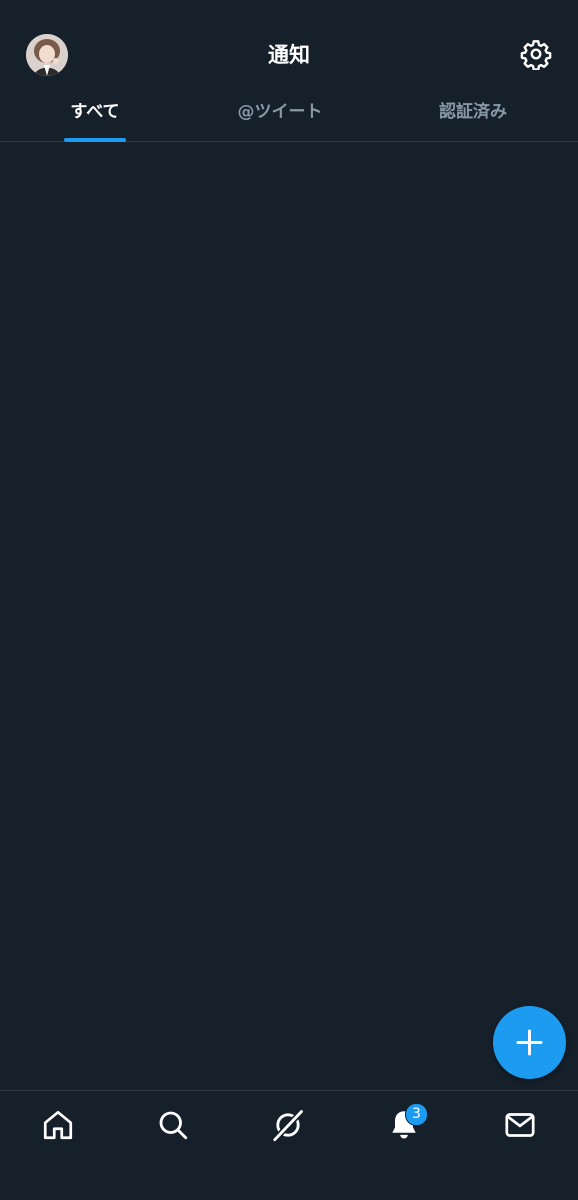  I want to click on mail-icon, so click(520, 1125).